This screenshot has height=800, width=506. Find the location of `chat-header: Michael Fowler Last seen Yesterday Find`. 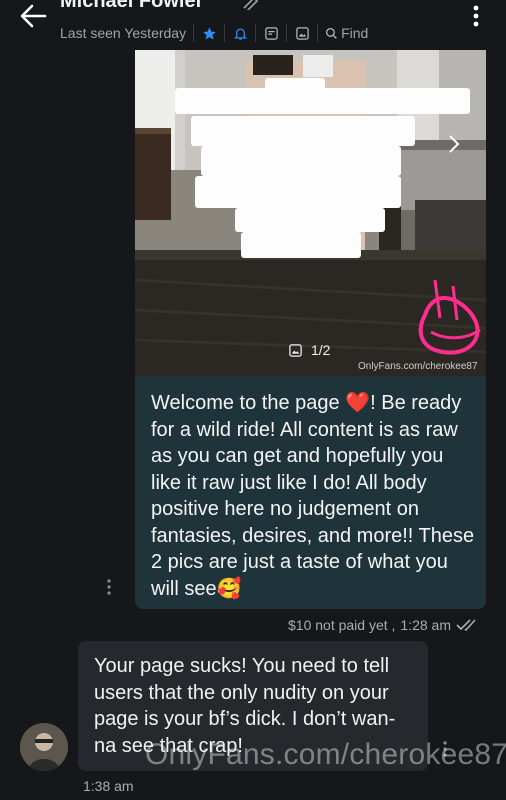

chat-header: Michael Fowler Last seen Yesterday Find is located at coordinates (253, 24).